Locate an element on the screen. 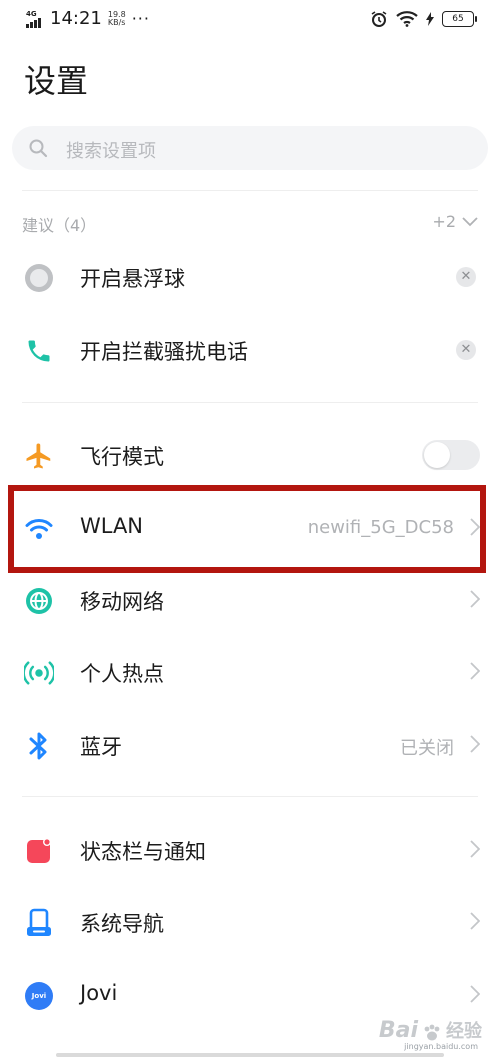 This screenshot has height=1057, width=500. hotspot-icon is located at coordinates (39, 673).